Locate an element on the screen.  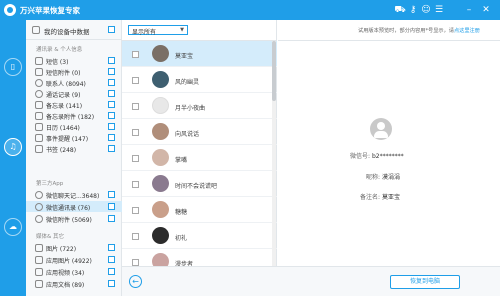
menu-icon: ☰ is located at coordinates (439, 10).